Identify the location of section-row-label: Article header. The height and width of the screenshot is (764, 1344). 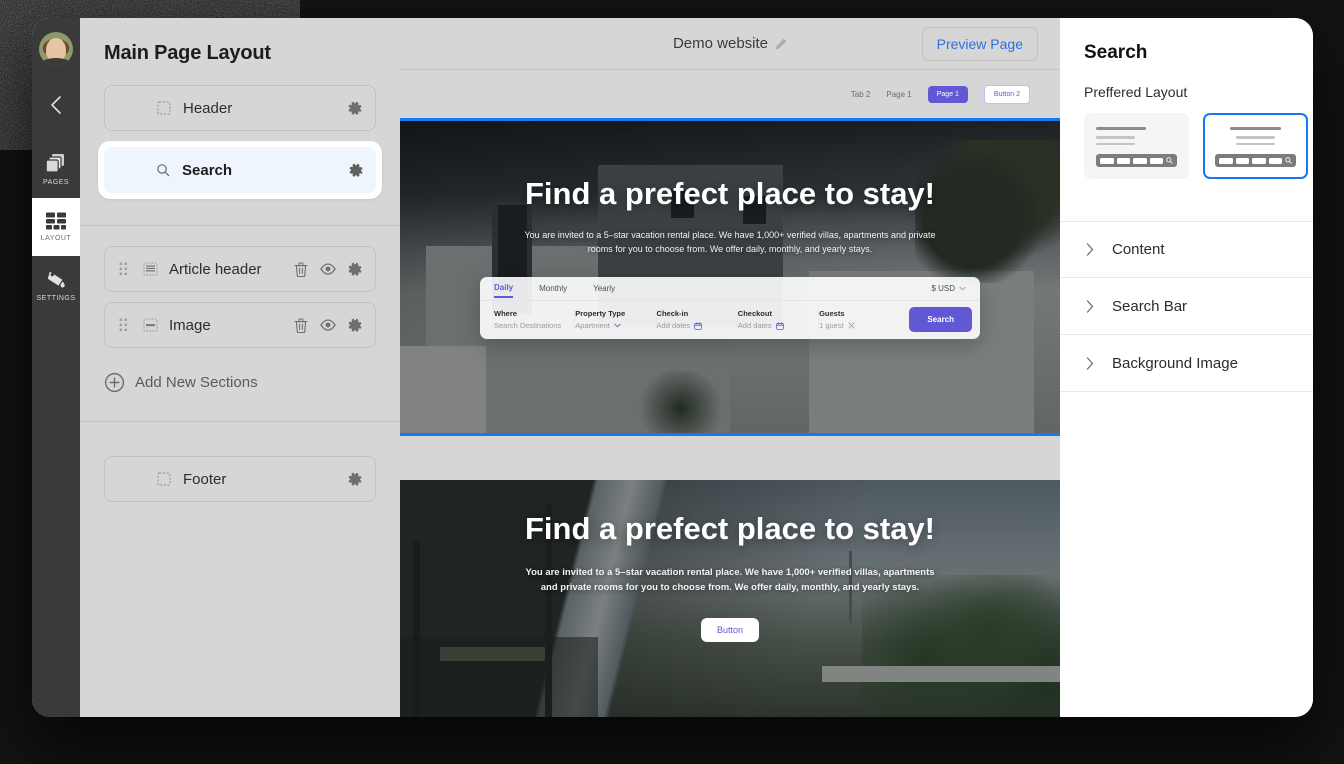
(215, 269).